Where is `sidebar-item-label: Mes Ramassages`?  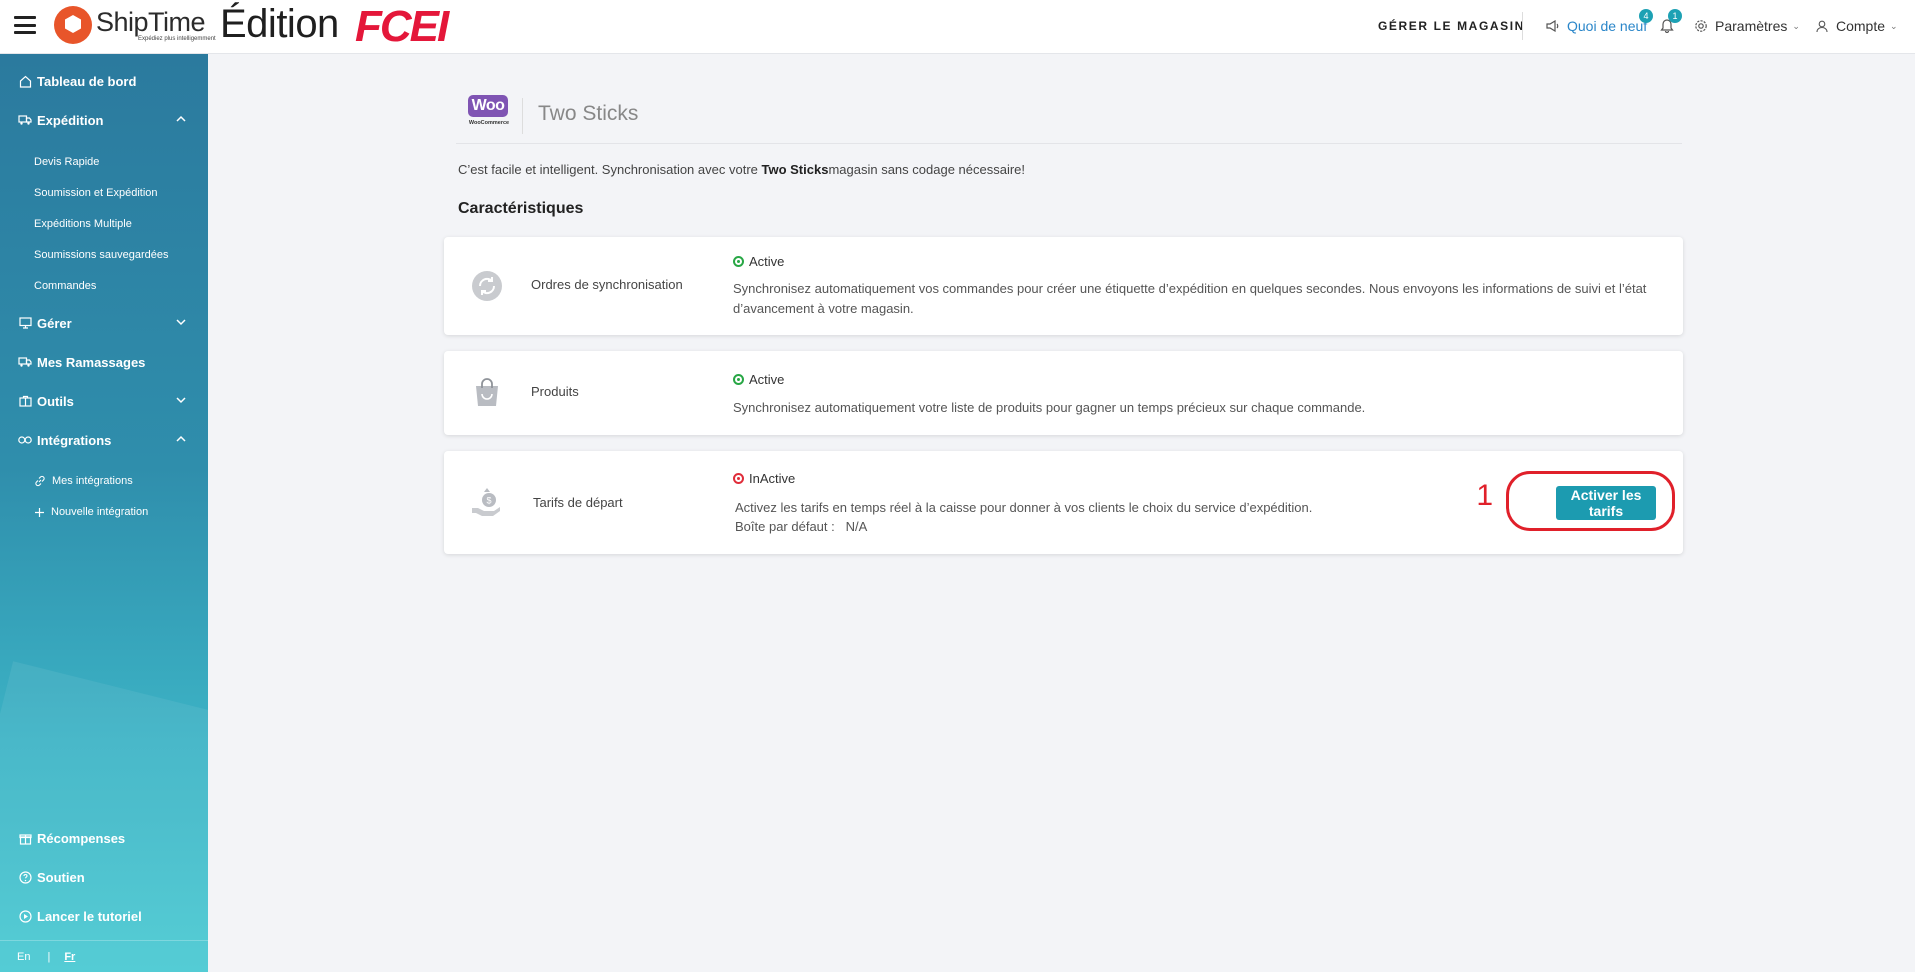 sidebar-item-label: Mes Ramassages is located at coordinates (91, 362).